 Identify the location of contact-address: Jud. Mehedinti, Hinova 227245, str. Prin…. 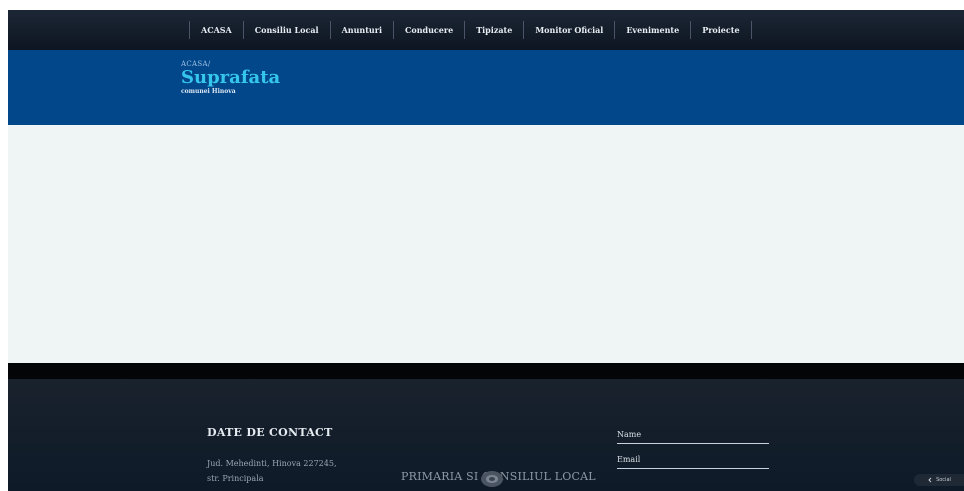
(272, 471).